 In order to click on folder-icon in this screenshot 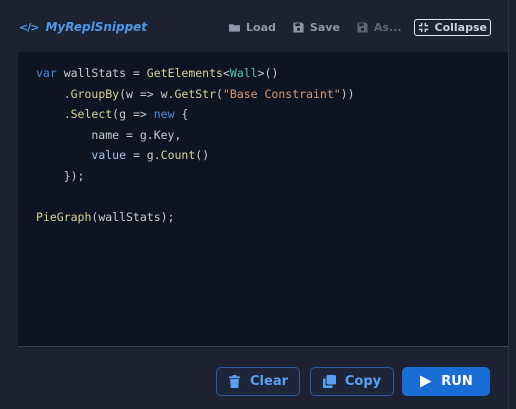, I will do `click(235, 27)`.